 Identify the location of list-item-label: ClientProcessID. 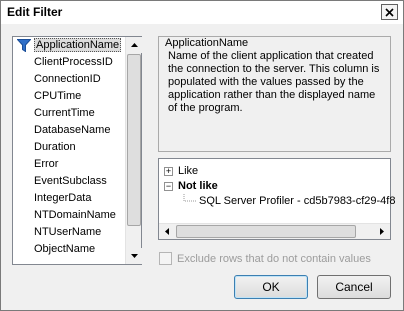
(73, 62).